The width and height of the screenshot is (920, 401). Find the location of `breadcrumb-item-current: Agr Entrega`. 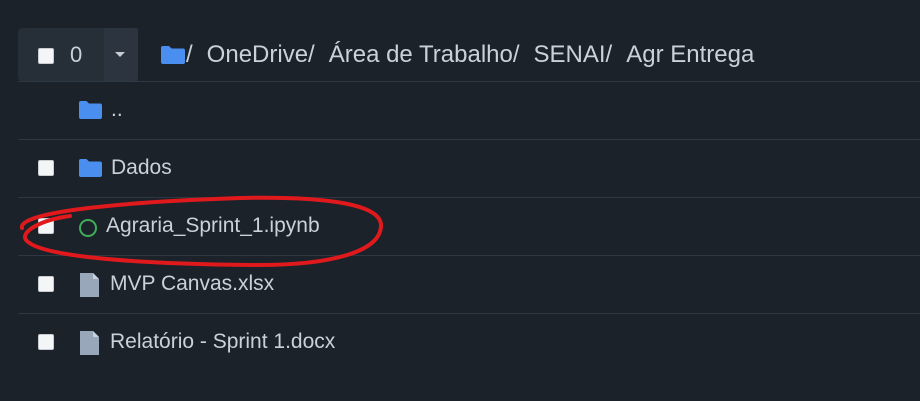

breadcrumb-item-current: Agr Entrega is located at coordinates (690, 55).